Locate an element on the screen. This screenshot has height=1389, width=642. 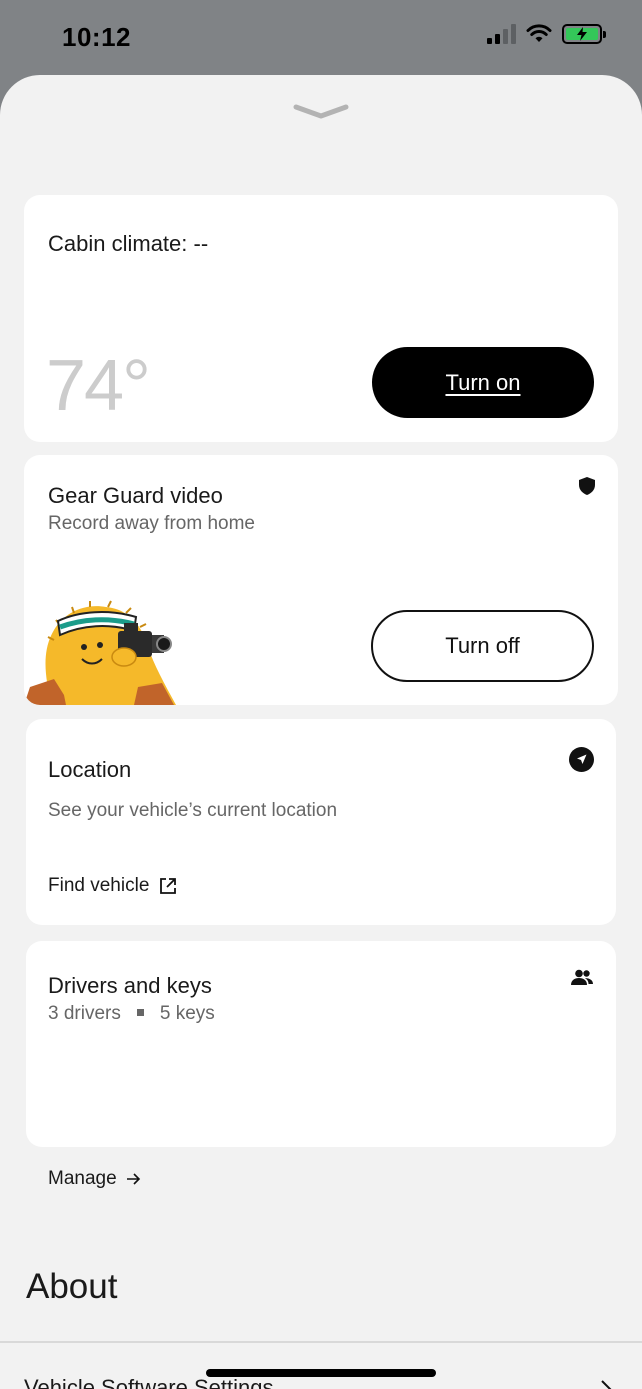
manage-drivers-link: Manage is located at coordinates (94, 1179).